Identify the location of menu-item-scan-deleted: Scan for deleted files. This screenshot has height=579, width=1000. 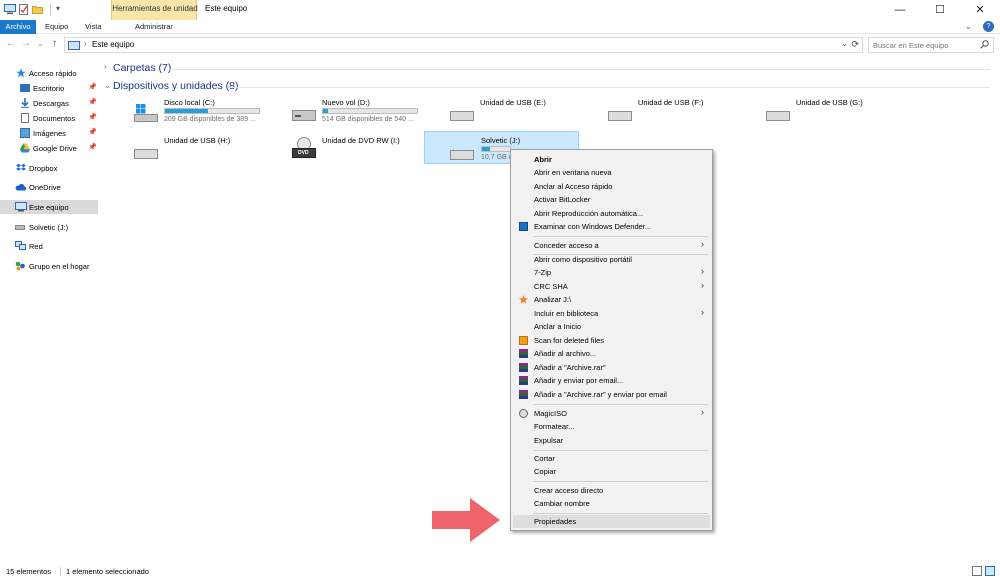
(611, 340).